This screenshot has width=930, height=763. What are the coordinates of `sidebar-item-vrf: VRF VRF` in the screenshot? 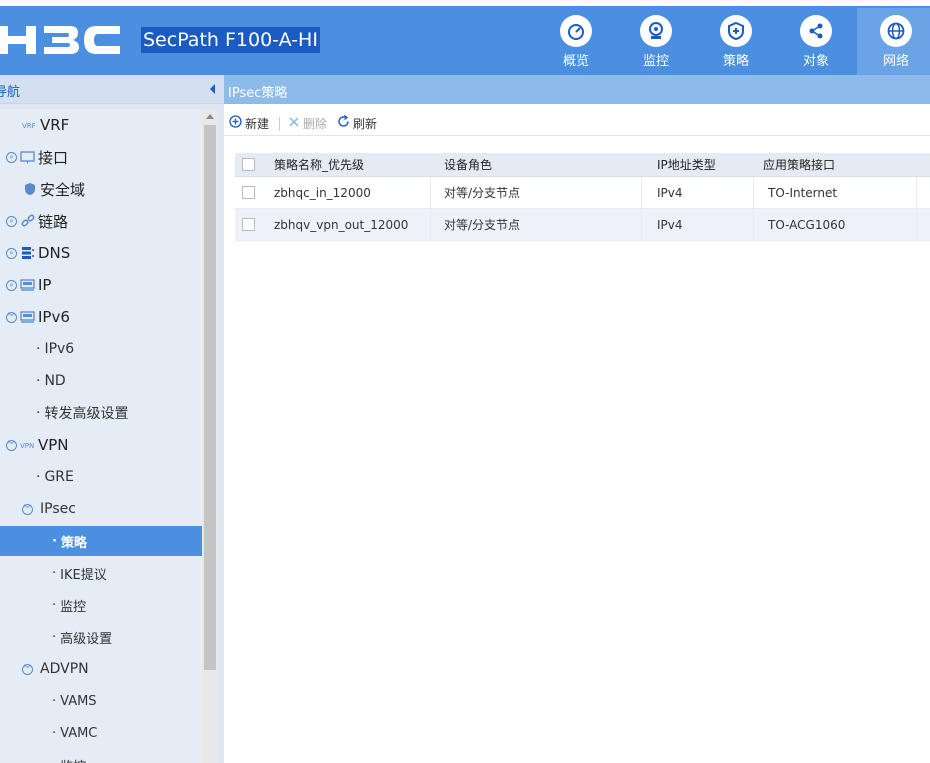 It's located at (101, 125).